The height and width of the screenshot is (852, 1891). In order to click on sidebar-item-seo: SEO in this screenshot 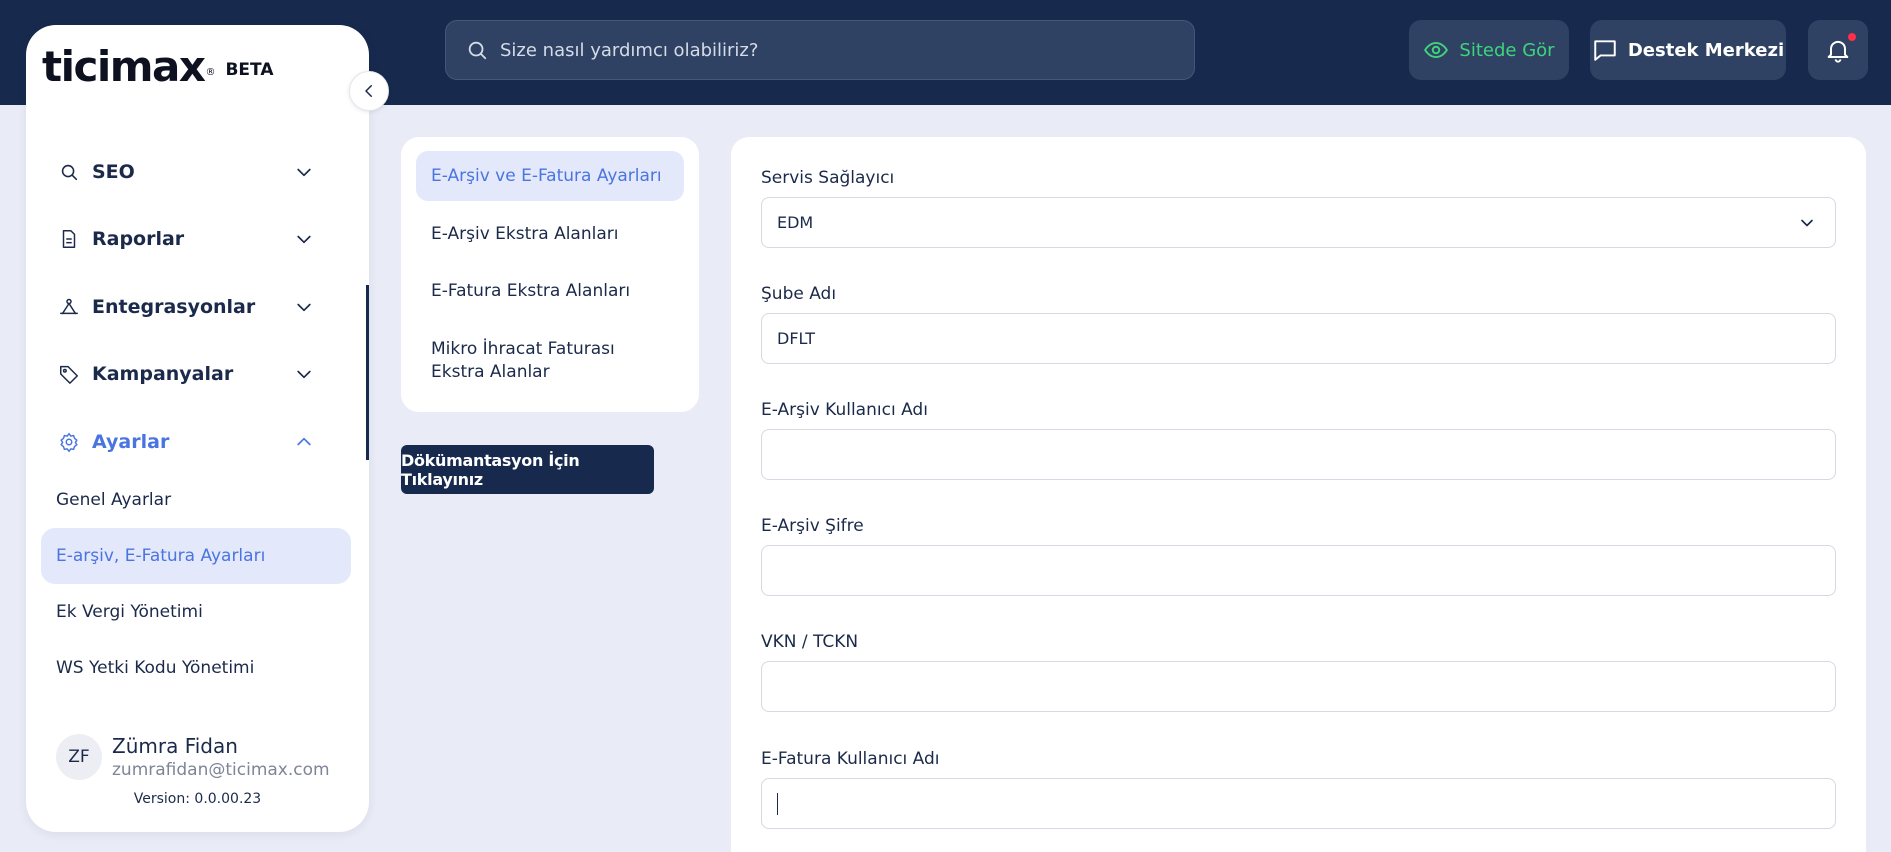, I will do `click(172, 172)`.